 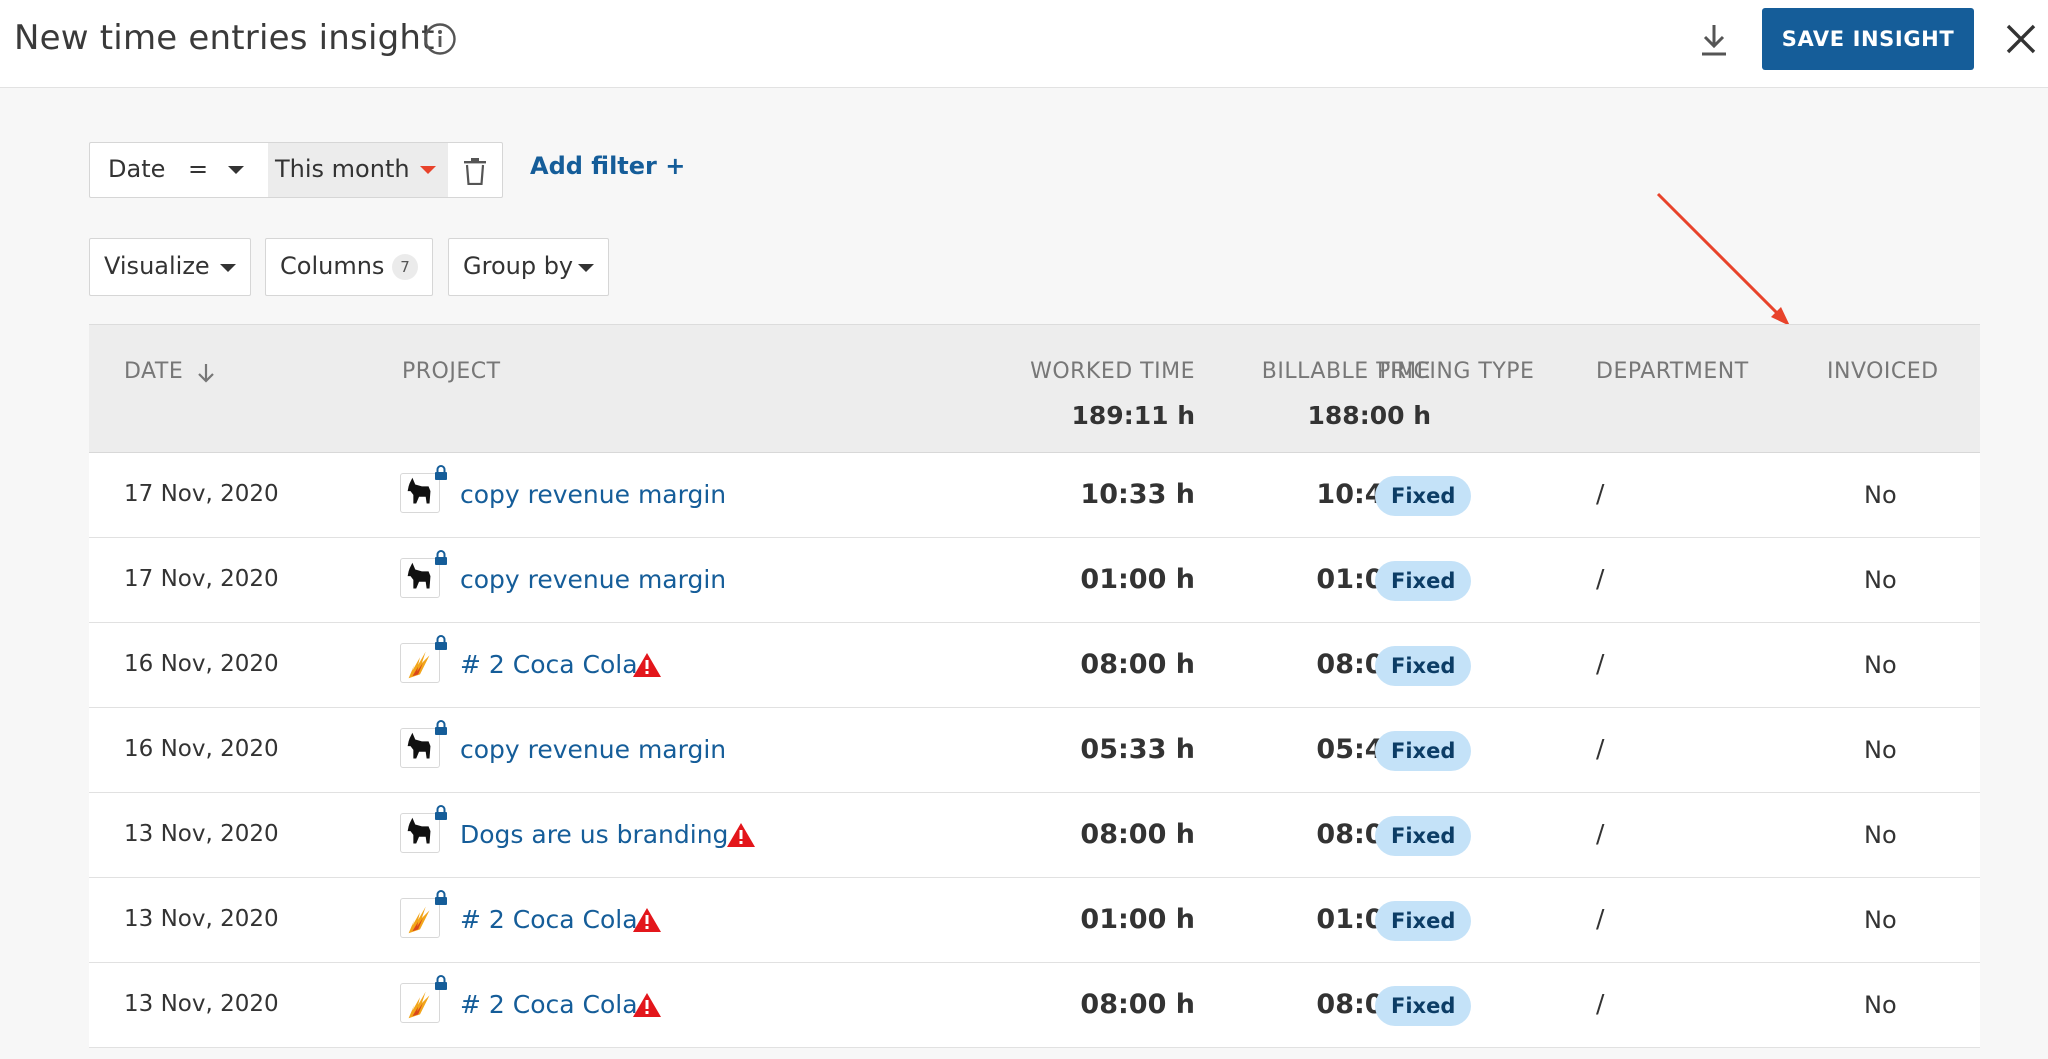 I want to click on top-bar: New time entries insight SAVE INSIGHT, so click(x=1024, y=44).